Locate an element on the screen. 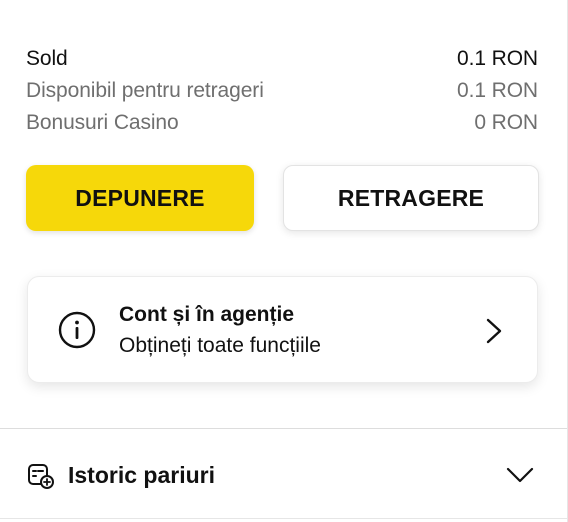 This screenshot has height=522, width=568. balance-value: 0 RON is located at coordinates (506, 122).